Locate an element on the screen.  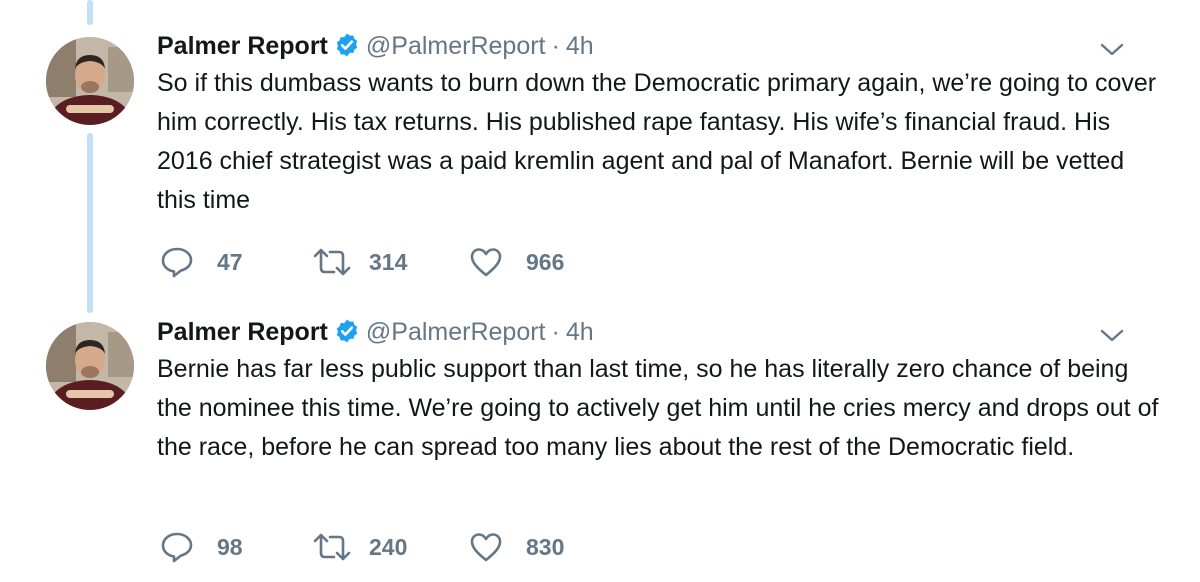
reply-count: 98 is located at coordinates (230, 547).